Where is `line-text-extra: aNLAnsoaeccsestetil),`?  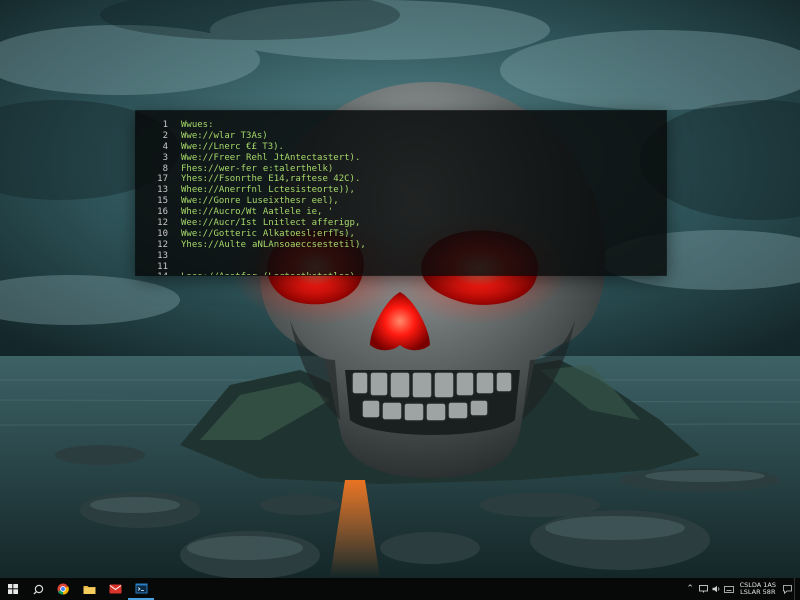
line-text-extra: aNLAnsoaeccsestetil), is located at coordinates (309, 244).